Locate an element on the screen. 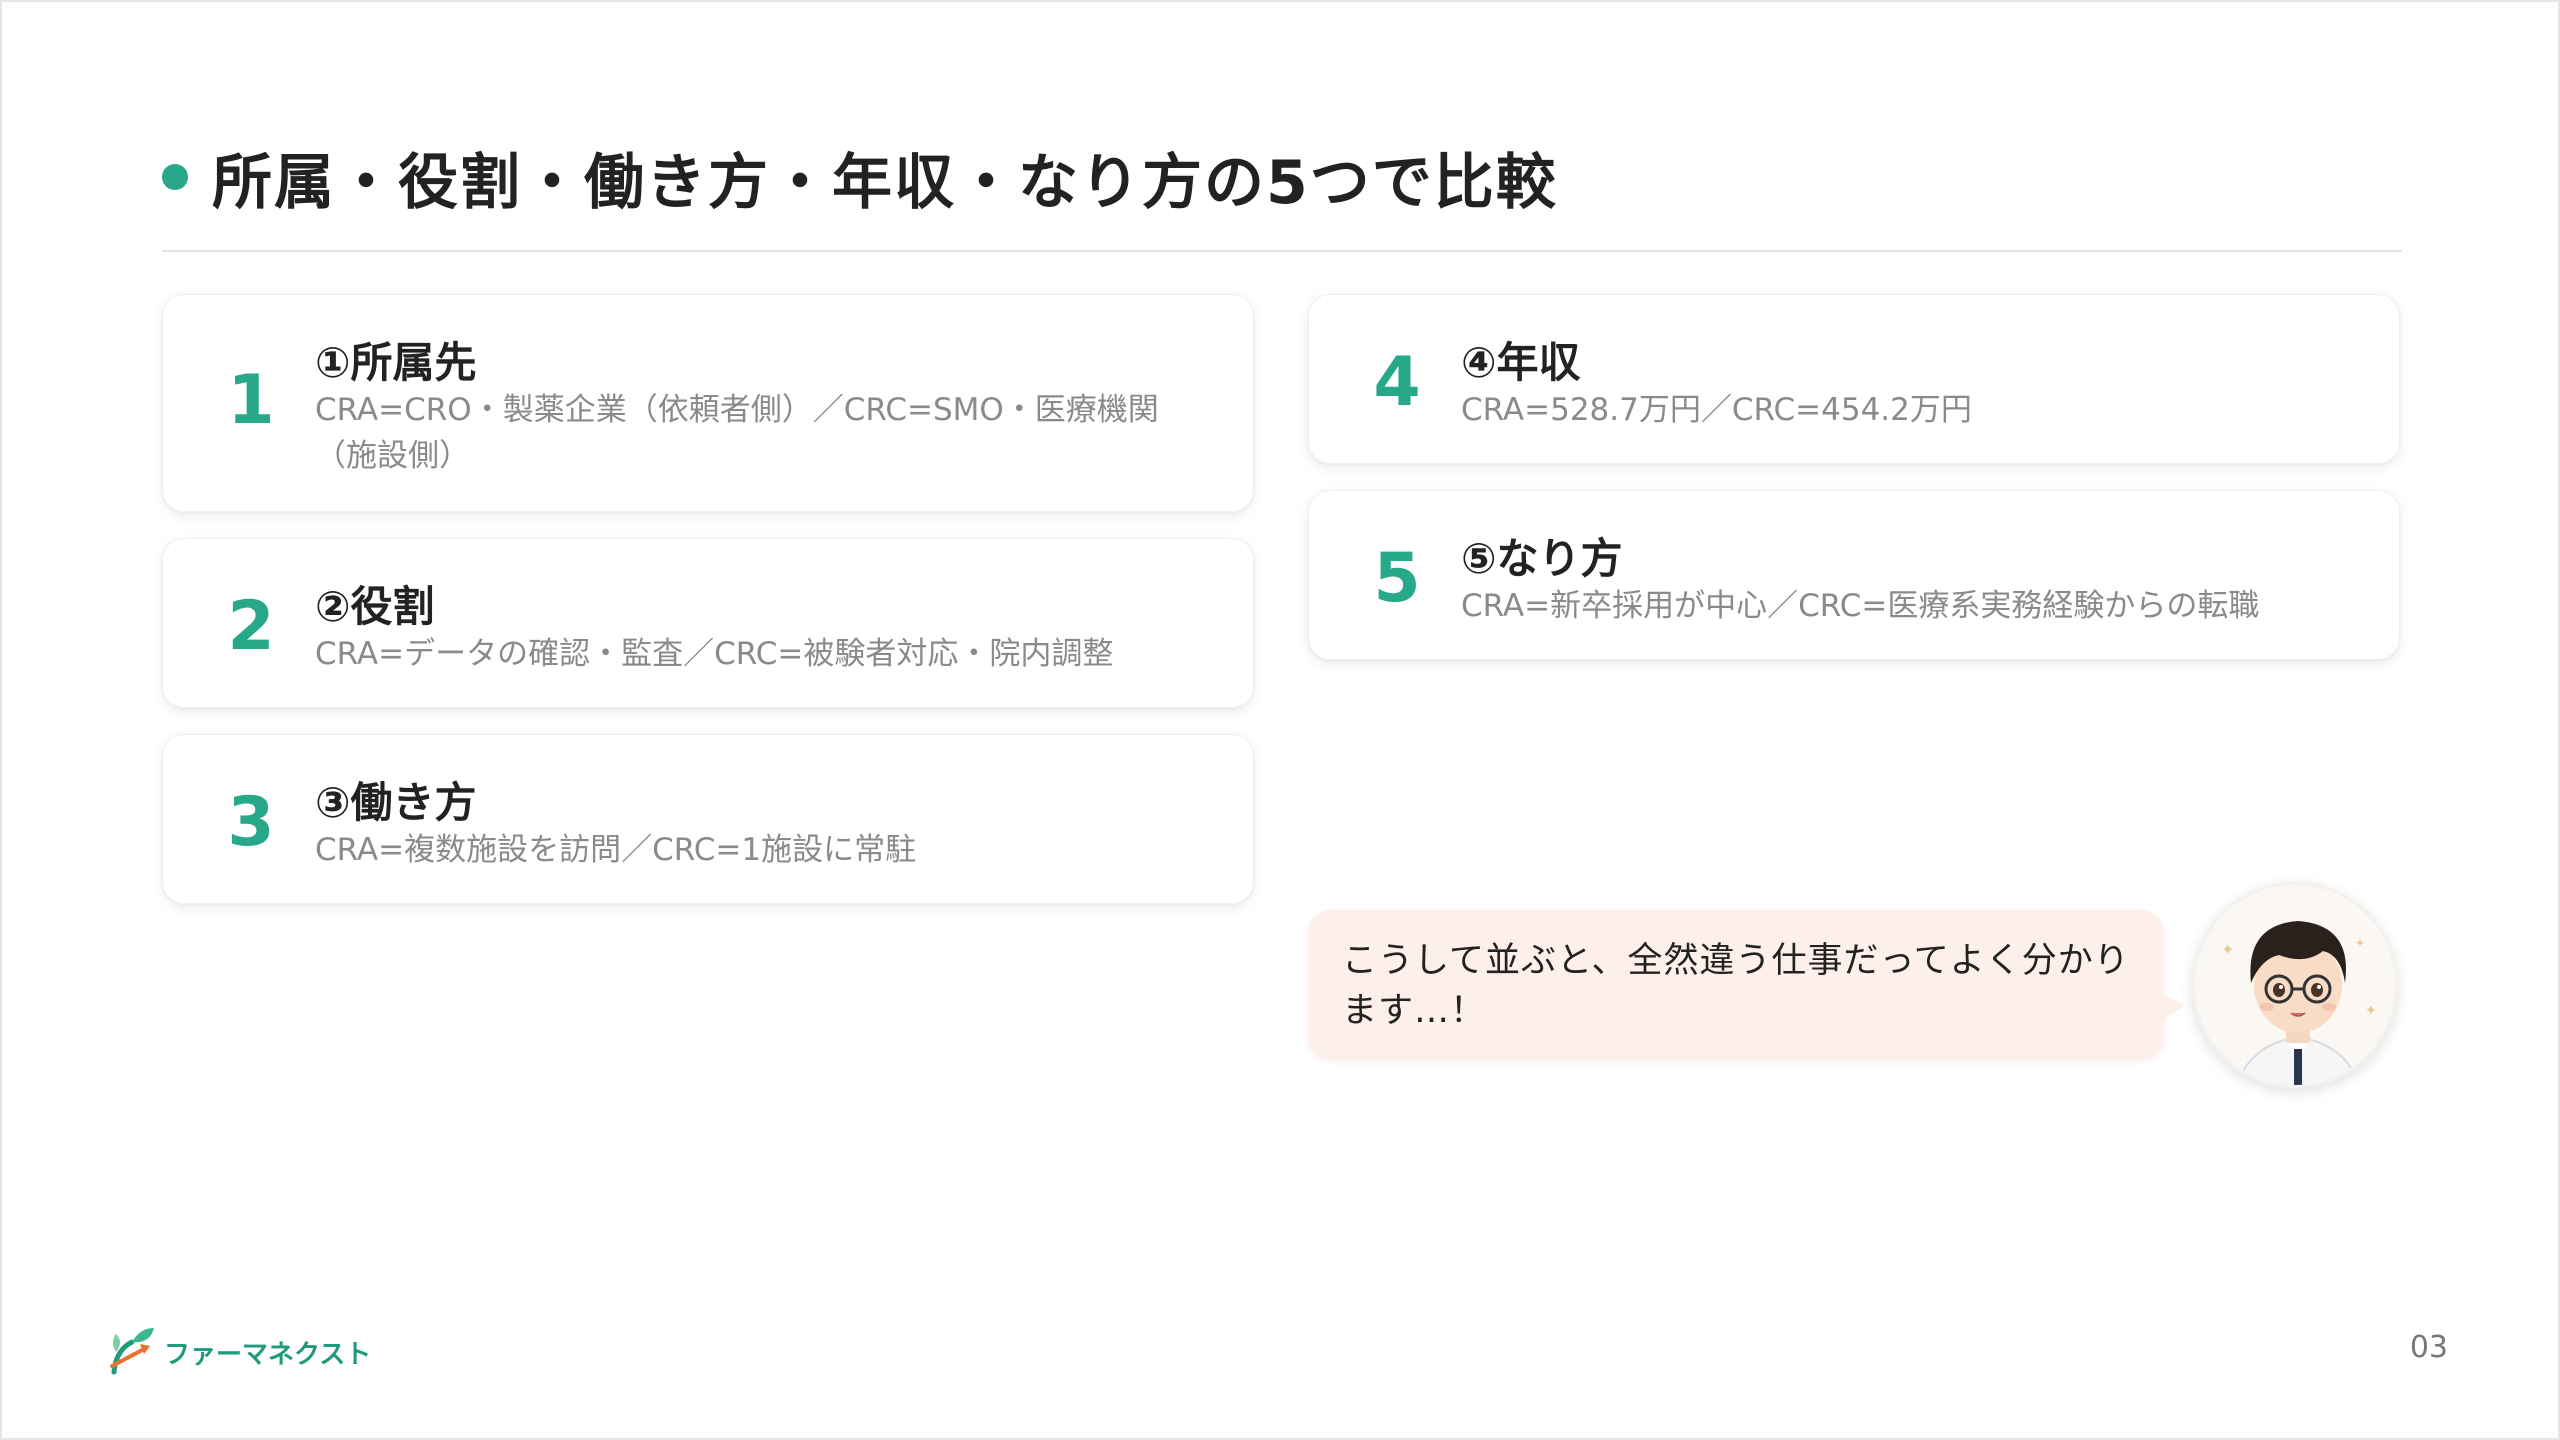 The height and width of the screenshot is (1440, 2560). card-heading: ④年収 is located at coordinates (1521, 362).